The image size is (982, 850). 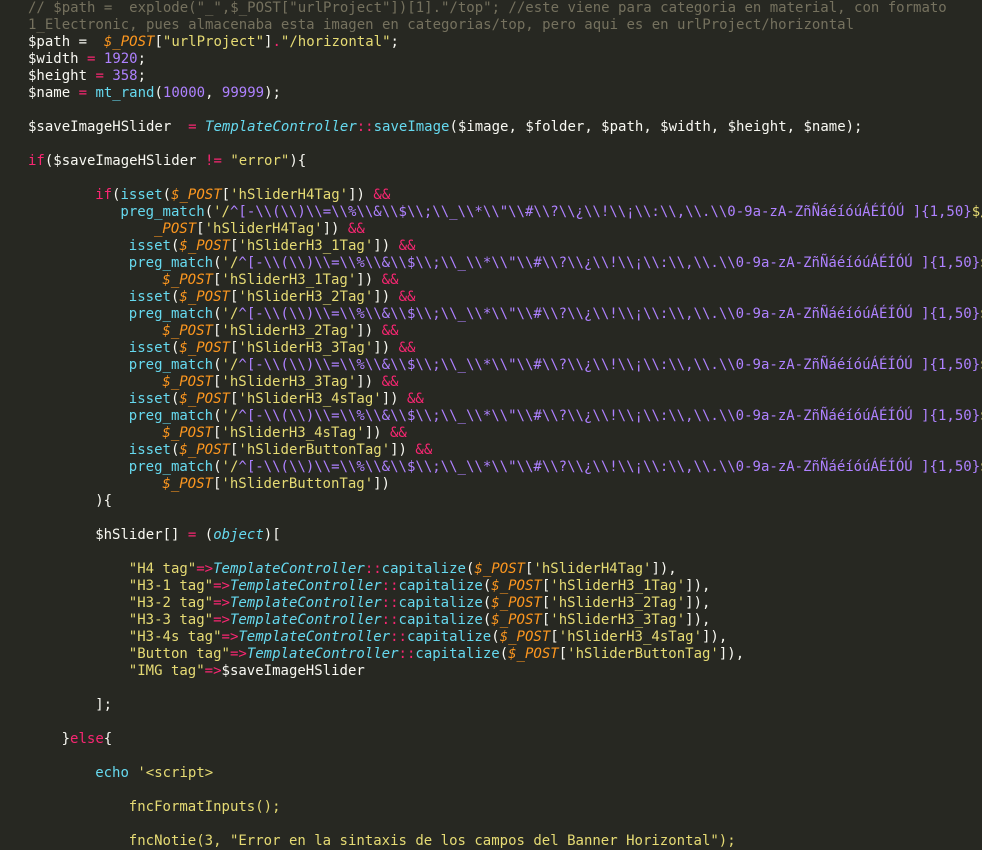 What do you see at coordinates (125, 76) in the screenshot?
I see `code-token: 358` at bounding box center [125, 76].